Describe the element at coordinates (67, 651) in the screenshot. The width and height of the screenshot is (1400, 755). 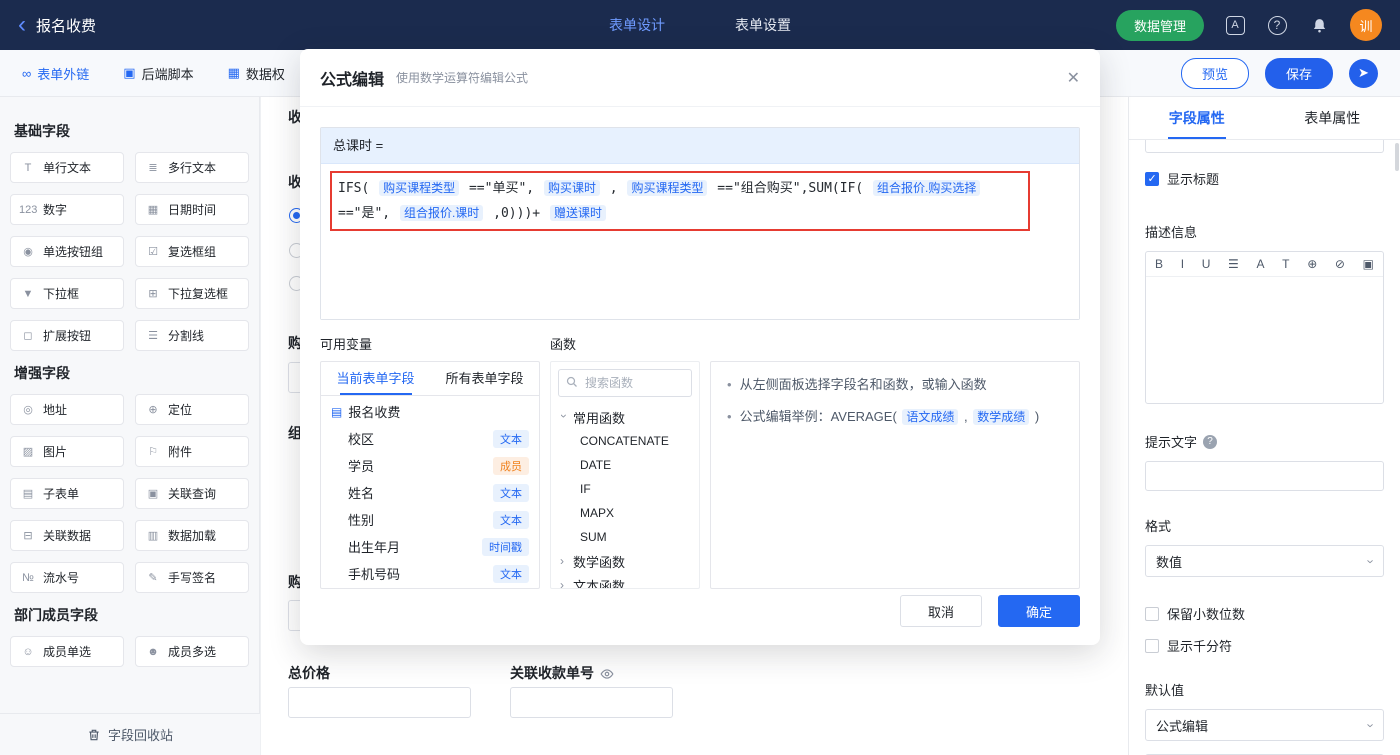
I see `field-type-button: ☺ 成员单选` at that location.